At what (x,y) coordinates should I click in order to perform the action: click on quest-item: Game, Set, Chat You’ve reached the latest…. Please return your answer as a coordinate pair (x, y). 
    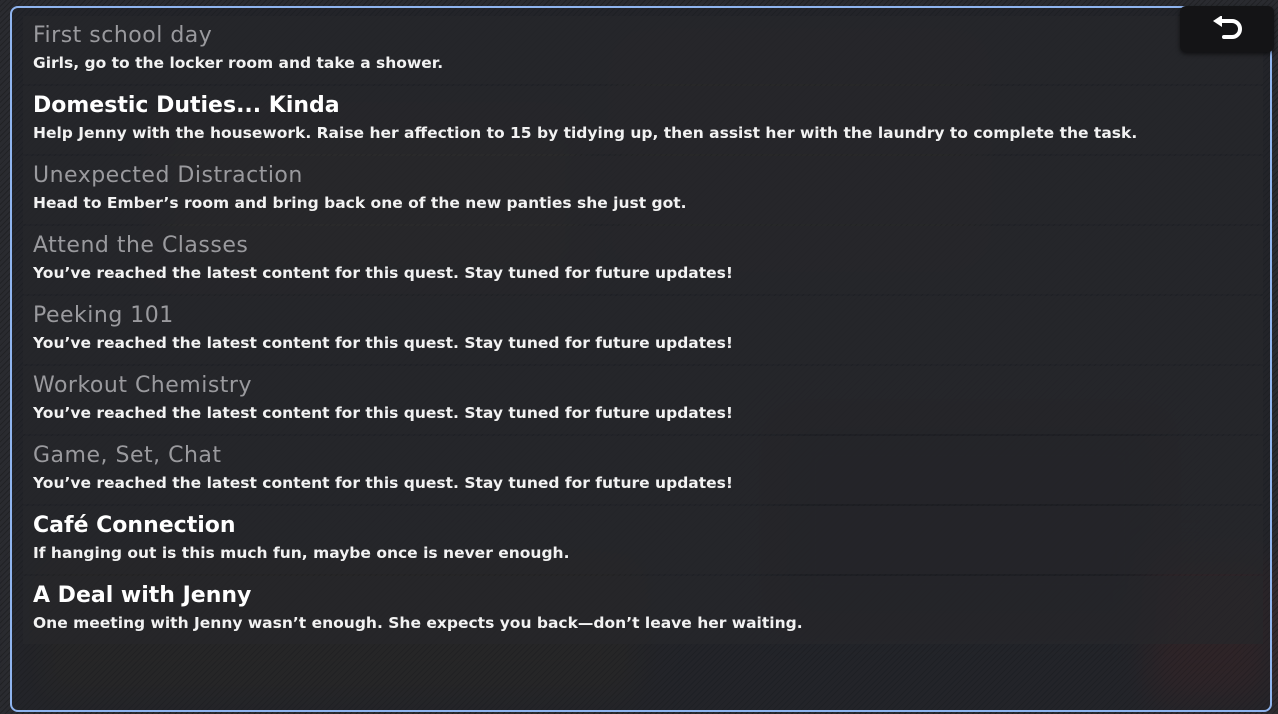
    Looking at the image, I should click on (643, 470).